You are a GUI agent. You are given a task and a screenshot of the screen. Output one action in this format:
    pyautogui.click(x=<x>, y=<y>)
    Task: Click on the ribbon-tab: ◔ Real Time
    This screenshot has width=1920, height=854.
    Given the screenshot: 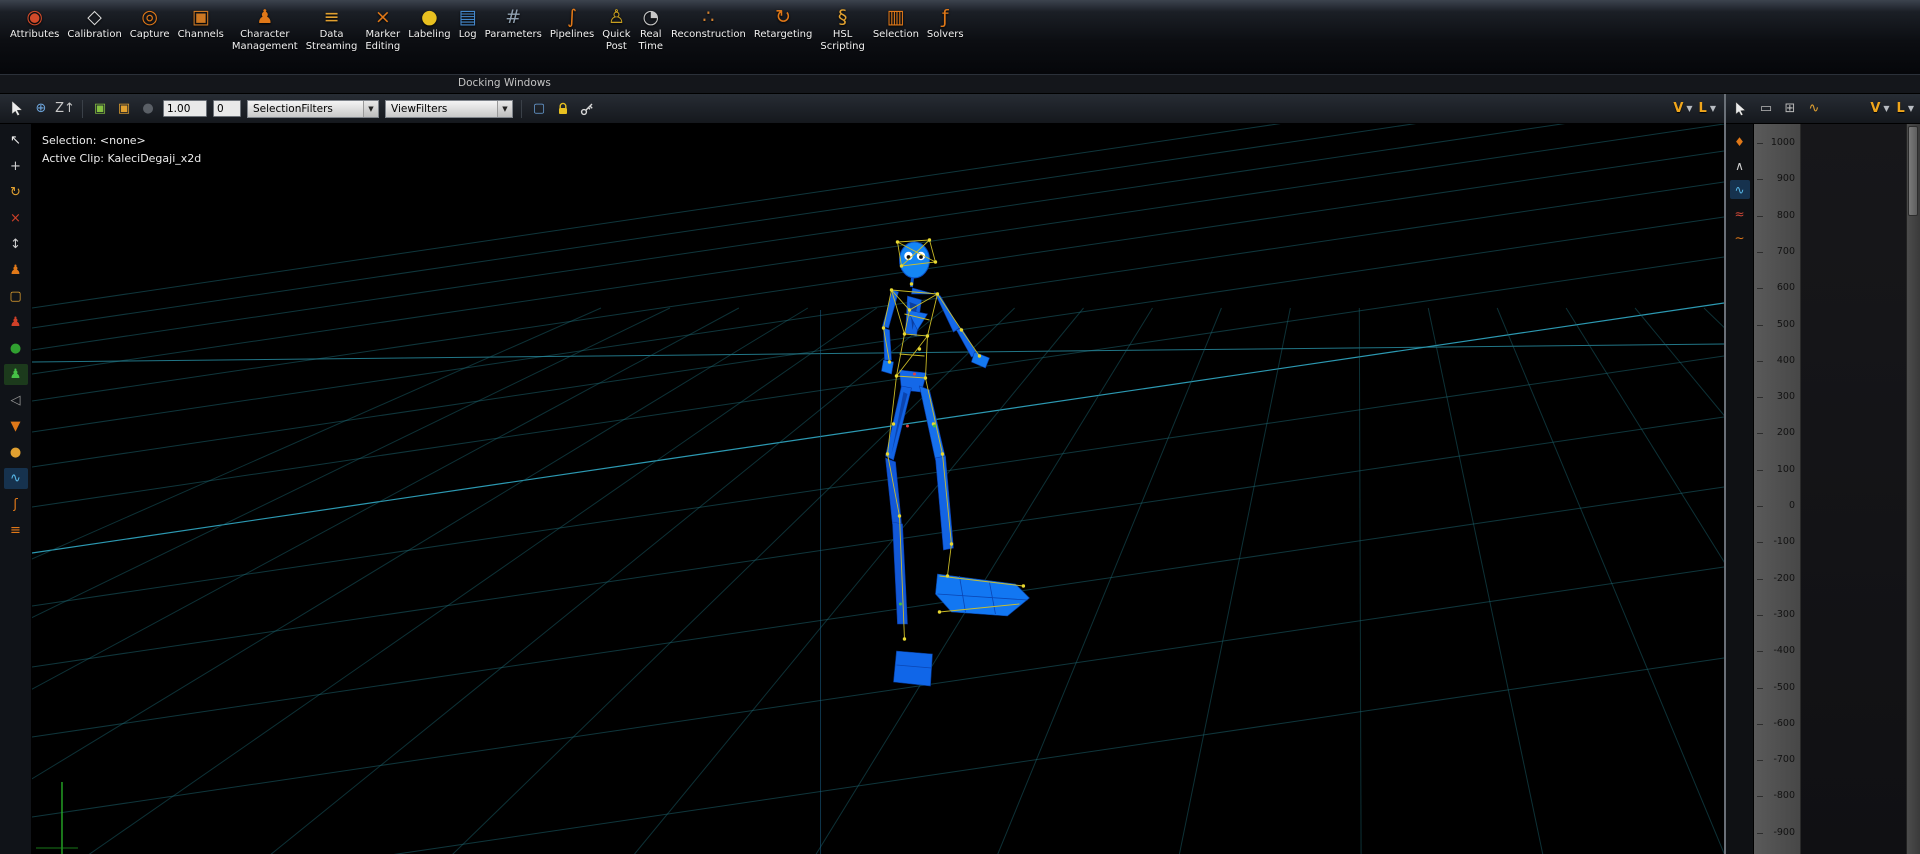 What is the action you would take?
    pyautogui.click(x=651, y=28)
    